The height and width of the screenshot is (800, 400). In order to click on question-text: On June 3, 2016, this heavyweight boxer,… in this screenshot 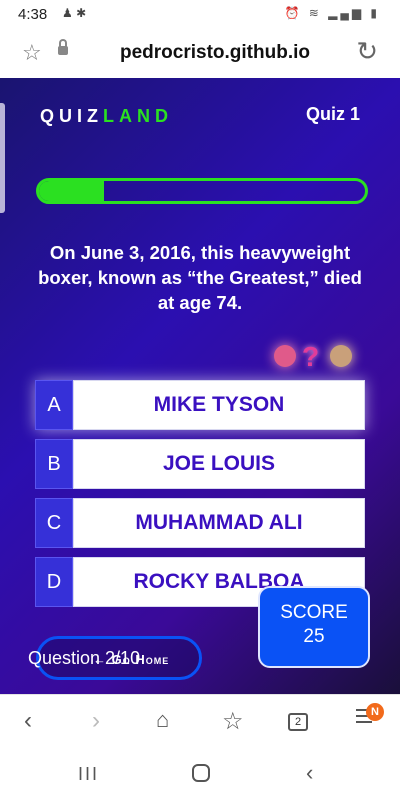, I will do `click(200, 277)`.